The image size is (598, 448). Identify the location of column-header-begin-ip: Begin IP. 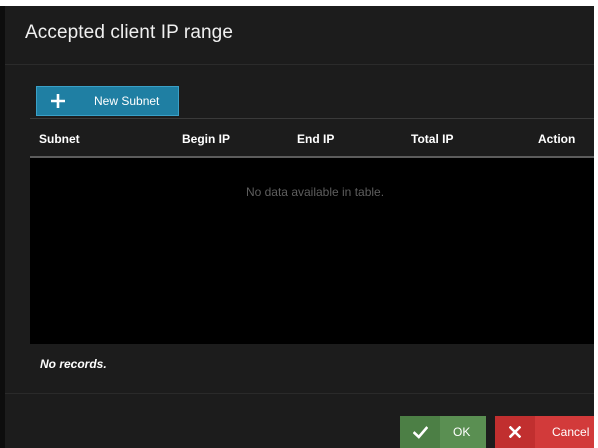
(206, 139).